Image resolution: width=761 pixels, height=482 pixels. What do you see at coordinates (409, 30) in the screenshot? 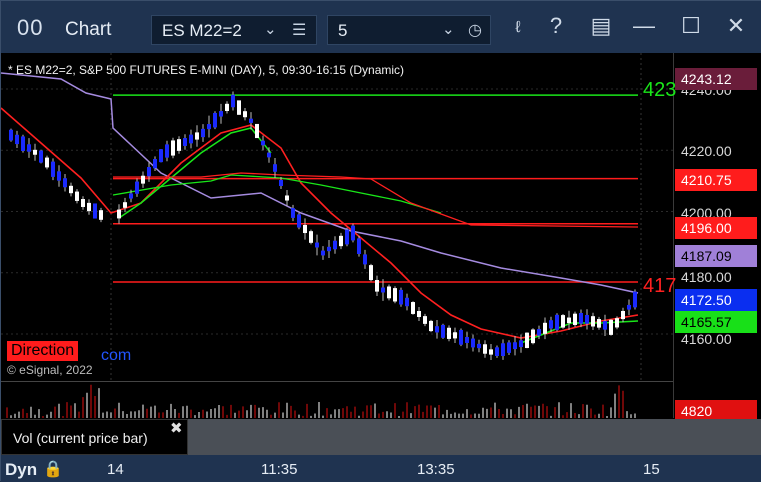
I see `interval-selector: 5 ⌄ ◷` at bounding box center [409, 30].